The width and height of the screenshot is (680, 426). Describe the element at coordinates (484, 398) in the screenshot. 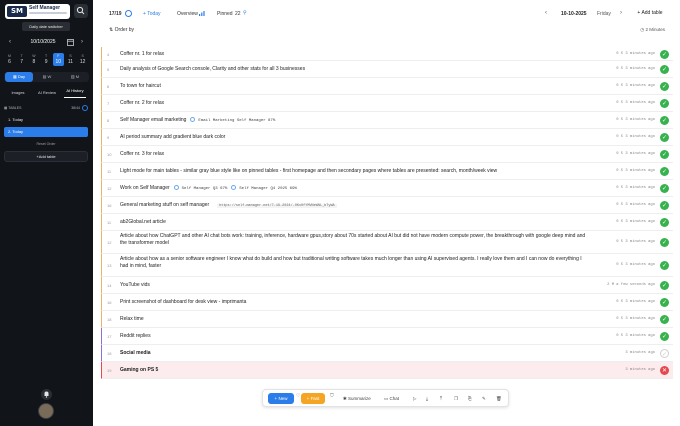

I see `edit-icon: ✎` at that location.